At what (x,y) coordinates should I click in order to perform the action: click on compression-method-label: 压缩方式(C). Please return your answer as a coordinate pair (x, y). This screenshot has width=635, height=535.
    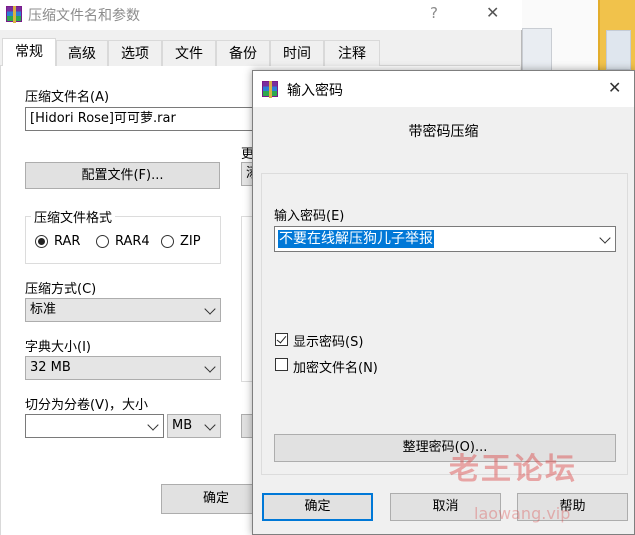
    Looking at the image, I should click on (61, 289).